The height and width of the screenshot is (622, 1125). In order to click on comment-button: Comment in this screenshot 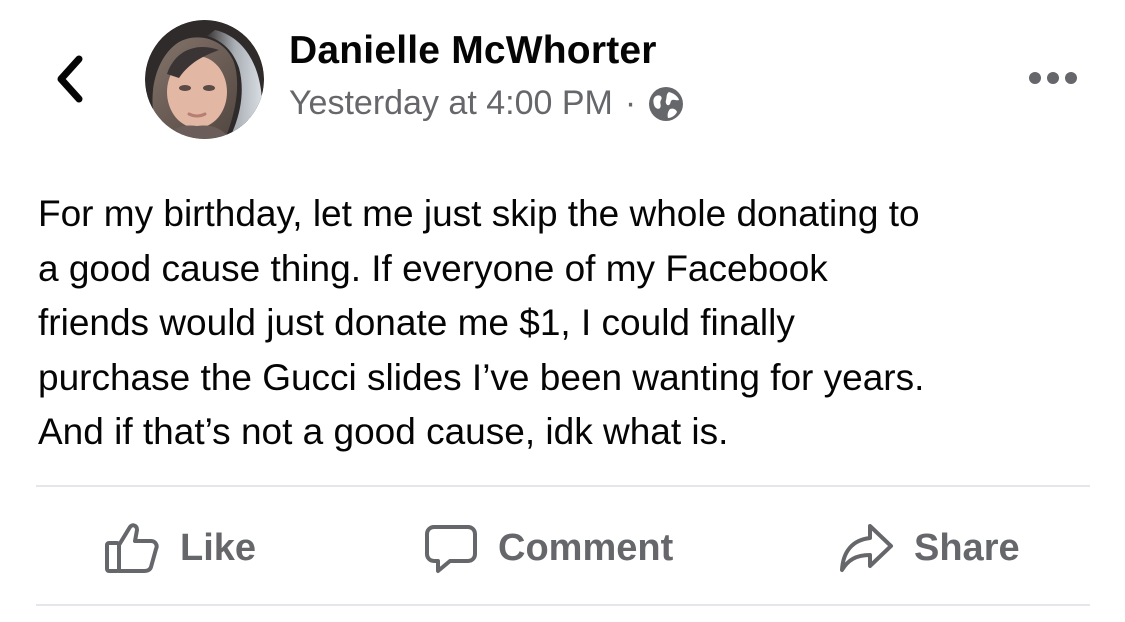, I will do `click(548, 548)`.